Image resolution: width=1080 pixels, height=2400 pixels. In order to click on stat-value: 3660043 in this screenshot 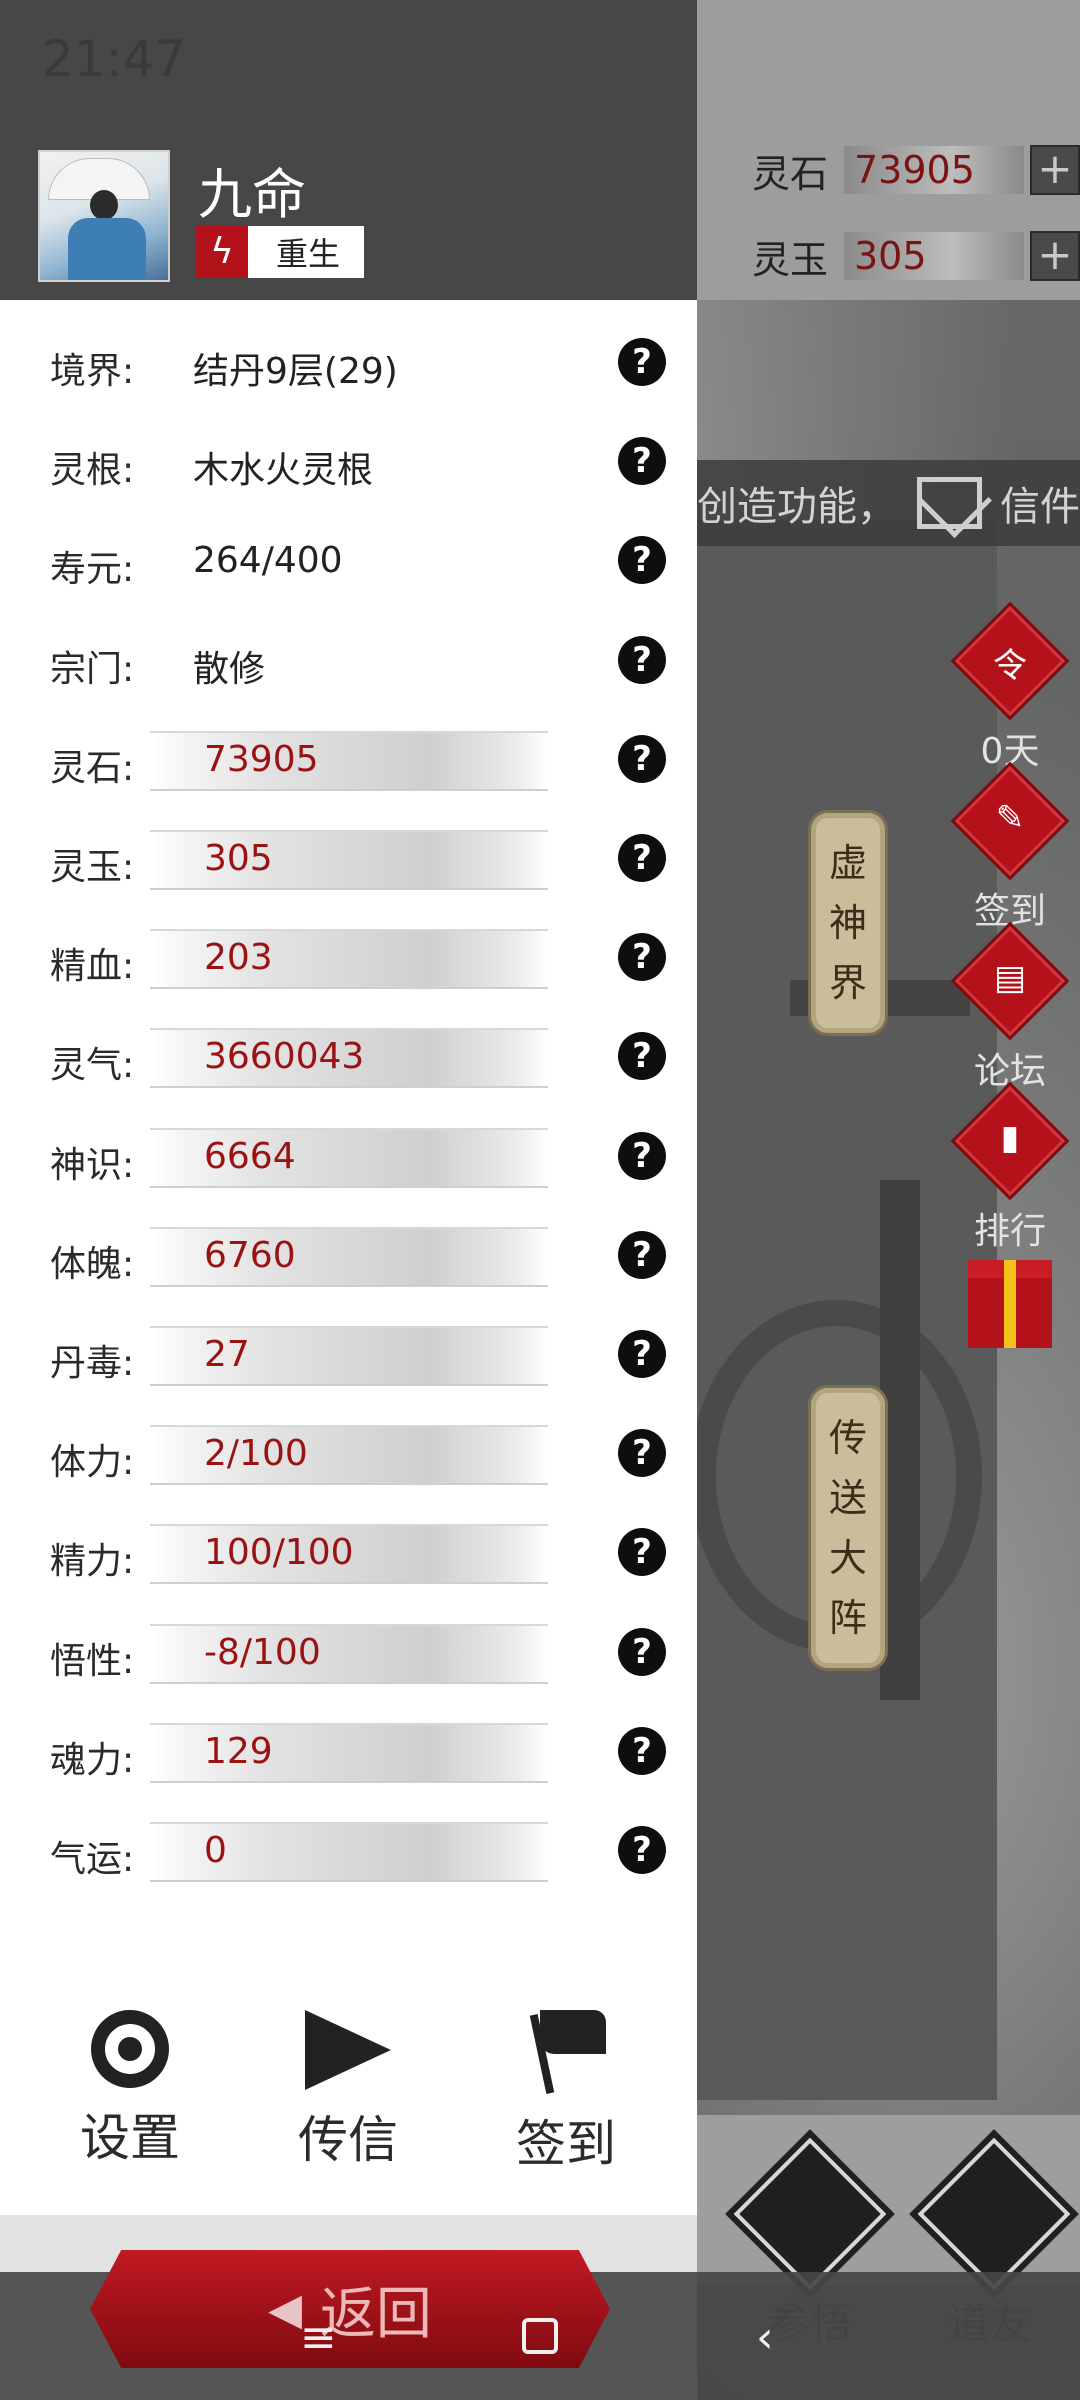, I will do `click(284, 1057)`.